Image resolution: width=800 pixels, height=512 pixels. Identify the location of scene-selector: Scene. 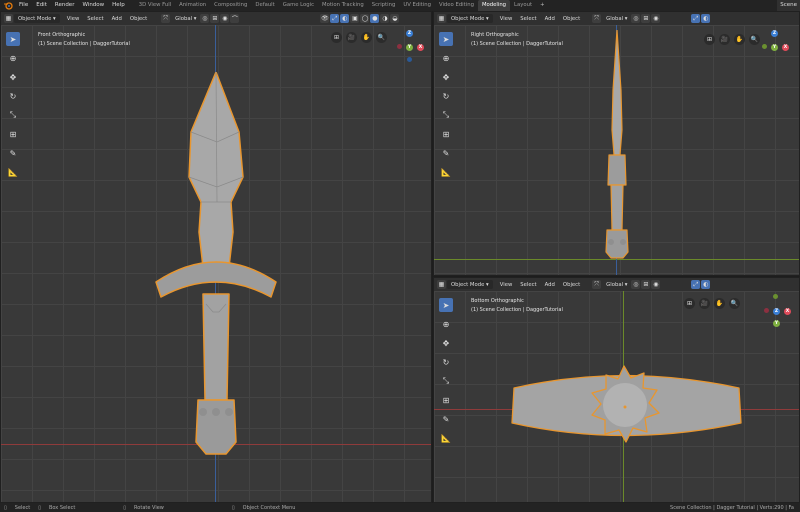
(788, 5).